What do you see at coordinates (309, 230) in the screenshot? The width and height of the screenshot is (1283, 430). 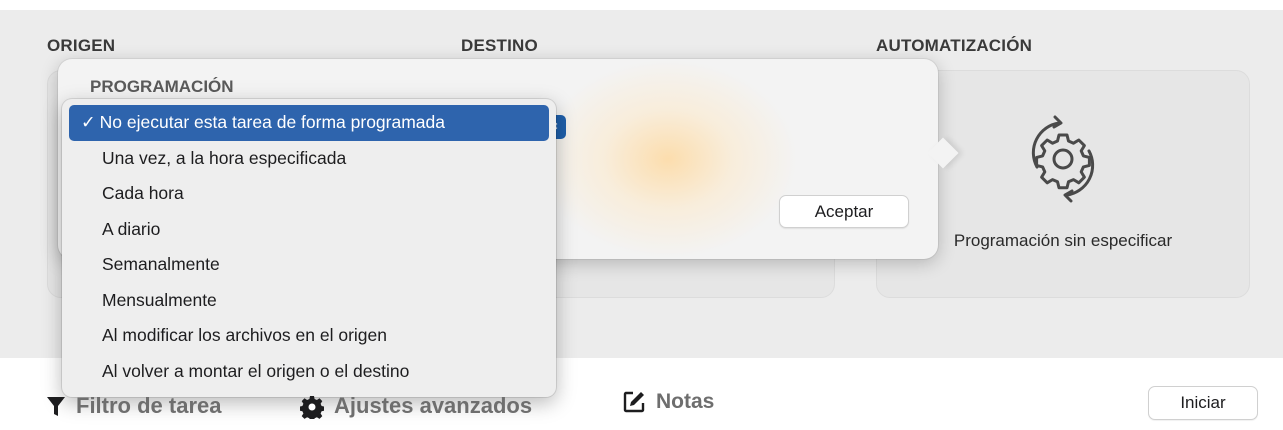 I see `schedule-menu-item: A diario` at bounding box center [309, 230].